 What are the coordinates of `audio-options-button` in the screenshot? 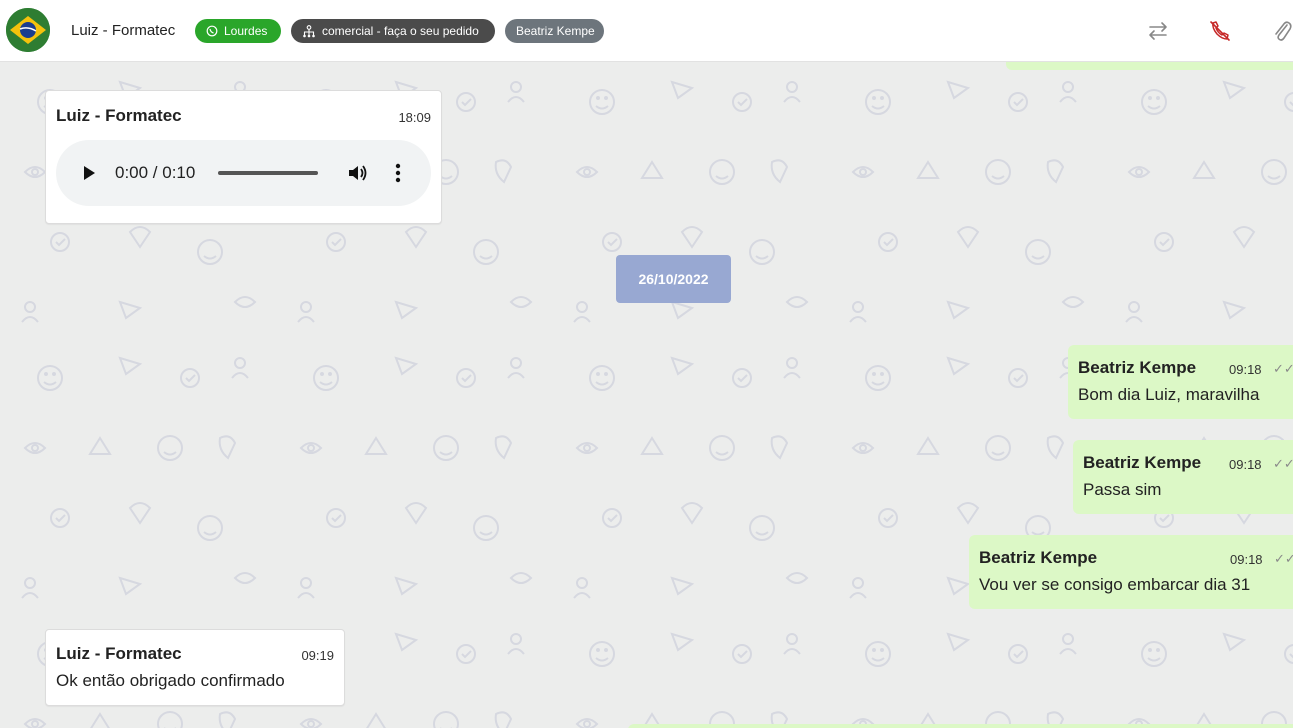 It's located at (398, 175).